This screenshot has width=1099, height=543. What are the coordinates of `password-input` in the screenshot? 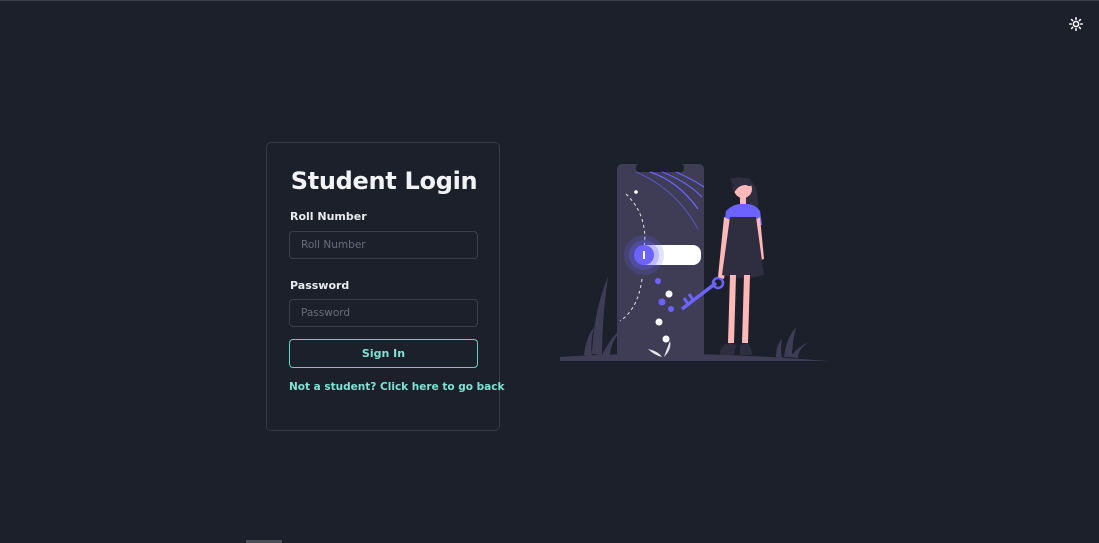 It's located at (383, 313).